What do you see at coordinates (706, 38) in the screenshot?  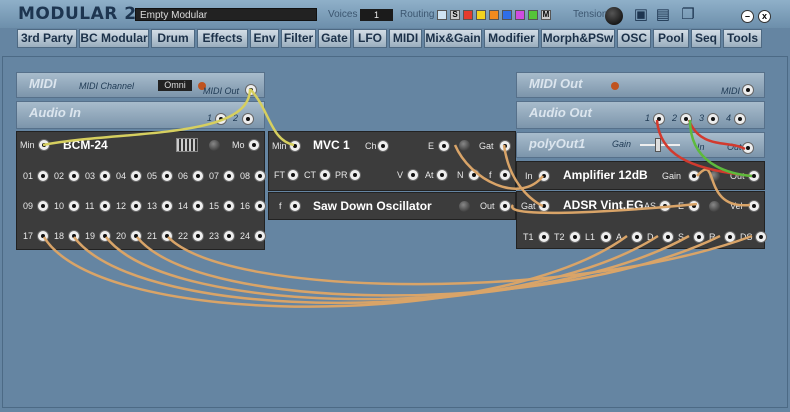 I see `category-tab-seq: Seq` at bounding box center [706, 38].